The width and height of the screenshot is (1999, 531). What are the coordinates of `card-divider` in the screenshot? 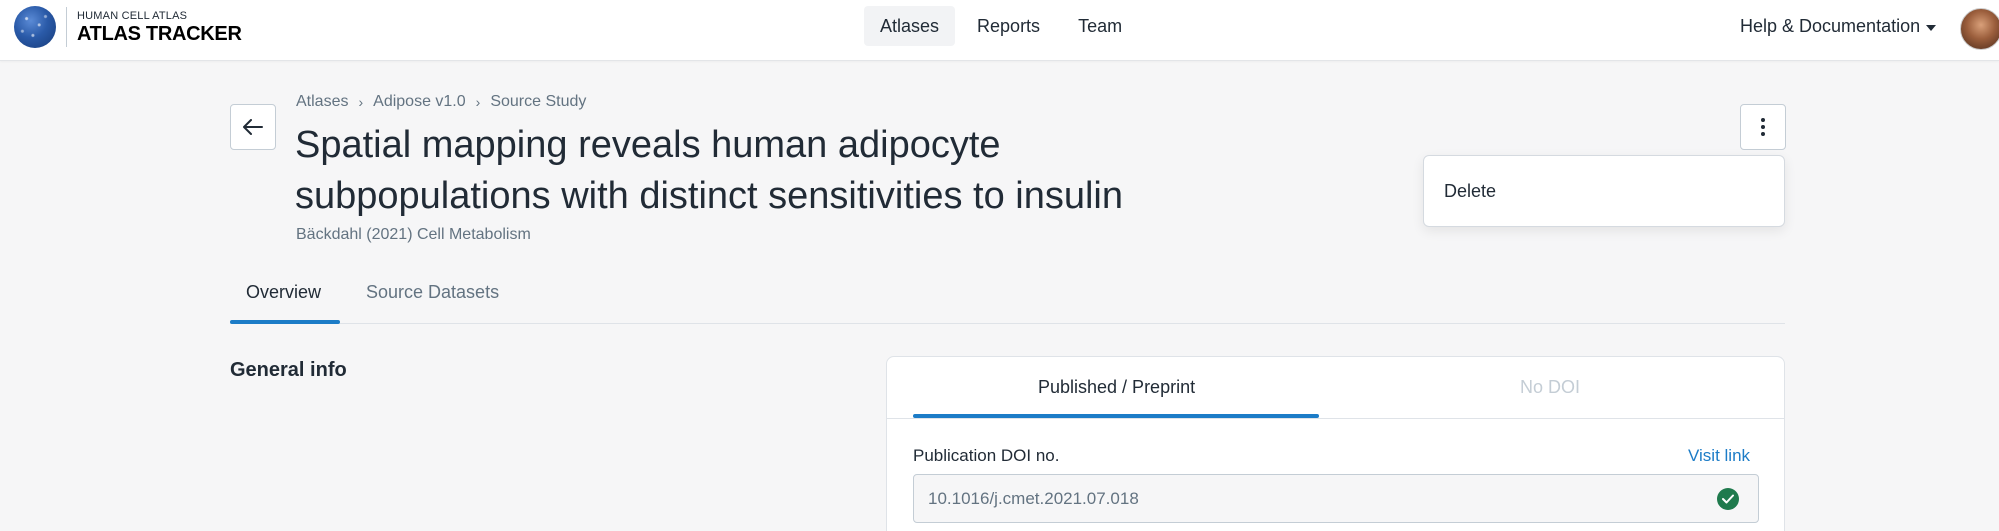 It's located at (1335, 418).